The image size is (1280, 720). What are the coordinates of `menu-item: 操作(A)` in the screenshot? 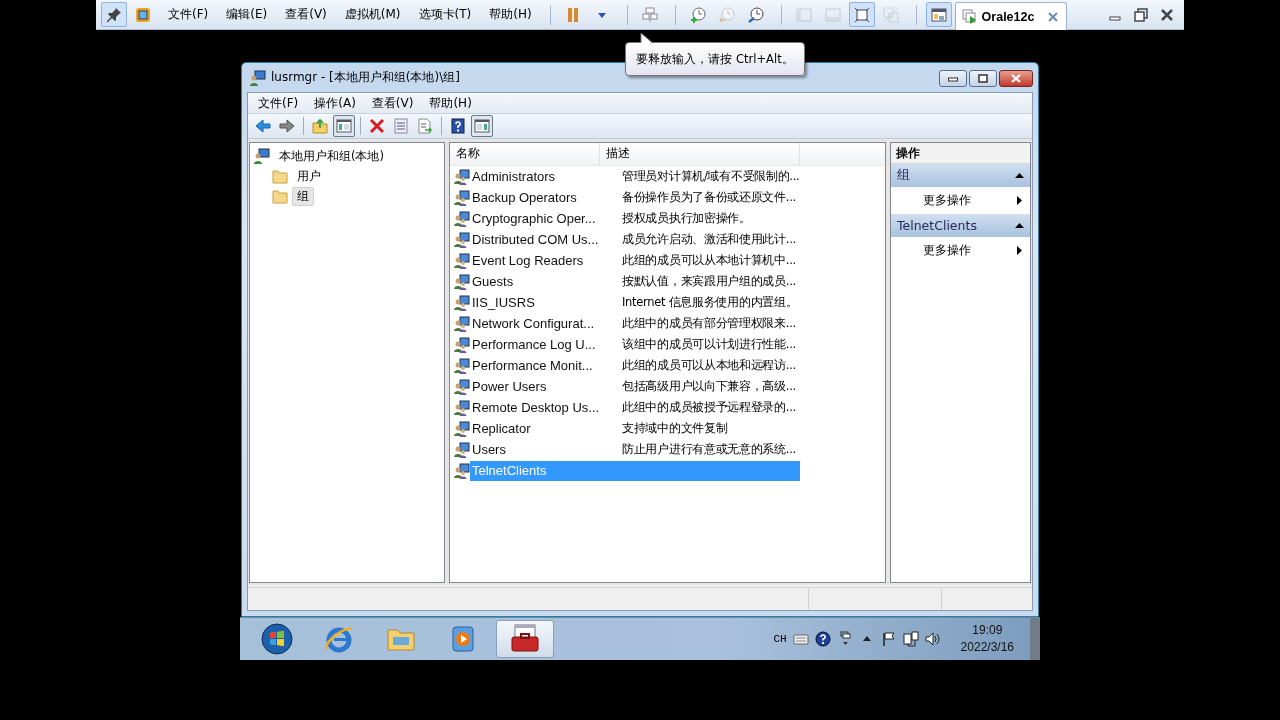 It's located at (333, 103).